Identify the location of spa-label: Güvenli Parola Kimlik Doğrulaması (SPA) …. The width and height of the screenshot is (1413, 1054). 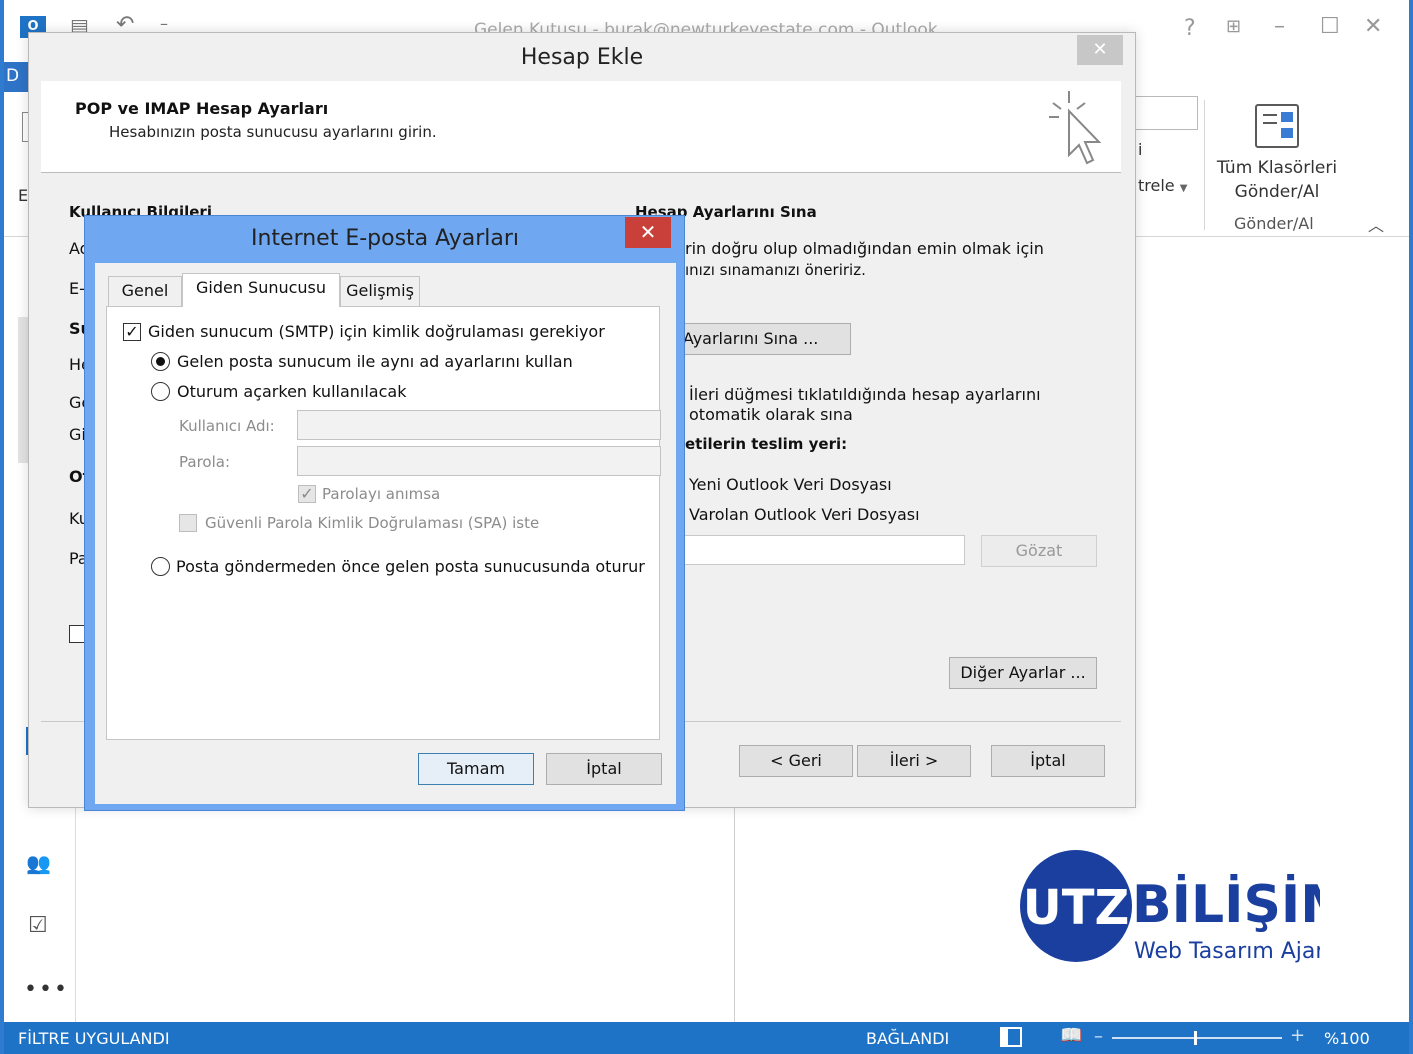
(372, 523).